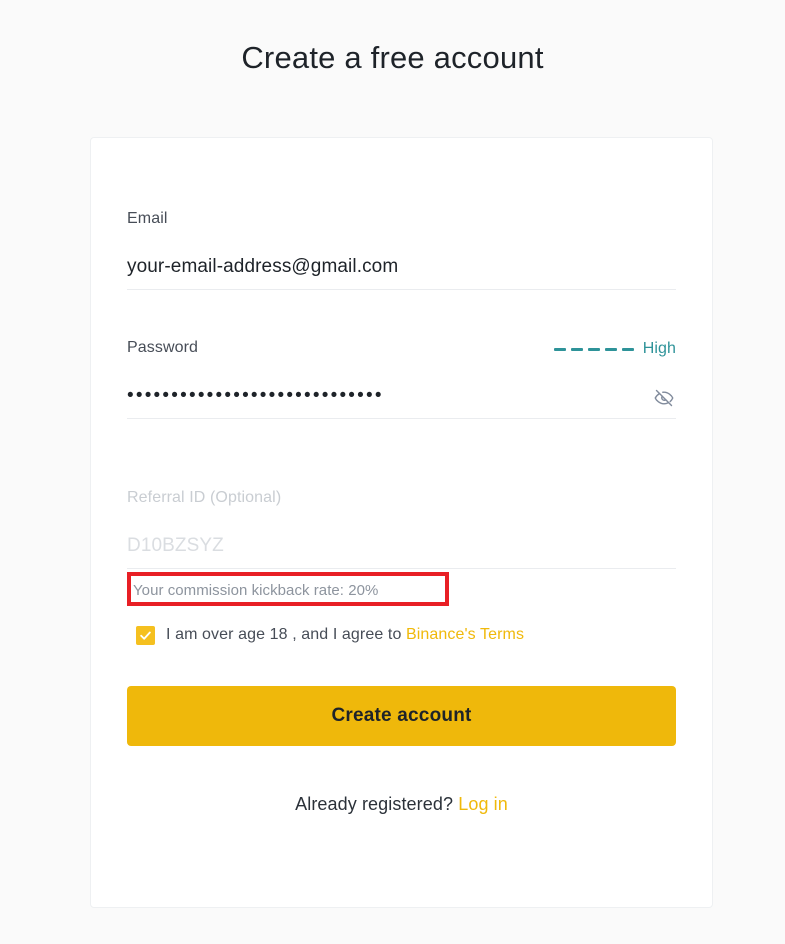 The height and width of the screenshot is (944, 785). Describe the element at coordinates (401, 272) in the screenshot. I see `email-input: your-email-address@gmail.com` at that location.